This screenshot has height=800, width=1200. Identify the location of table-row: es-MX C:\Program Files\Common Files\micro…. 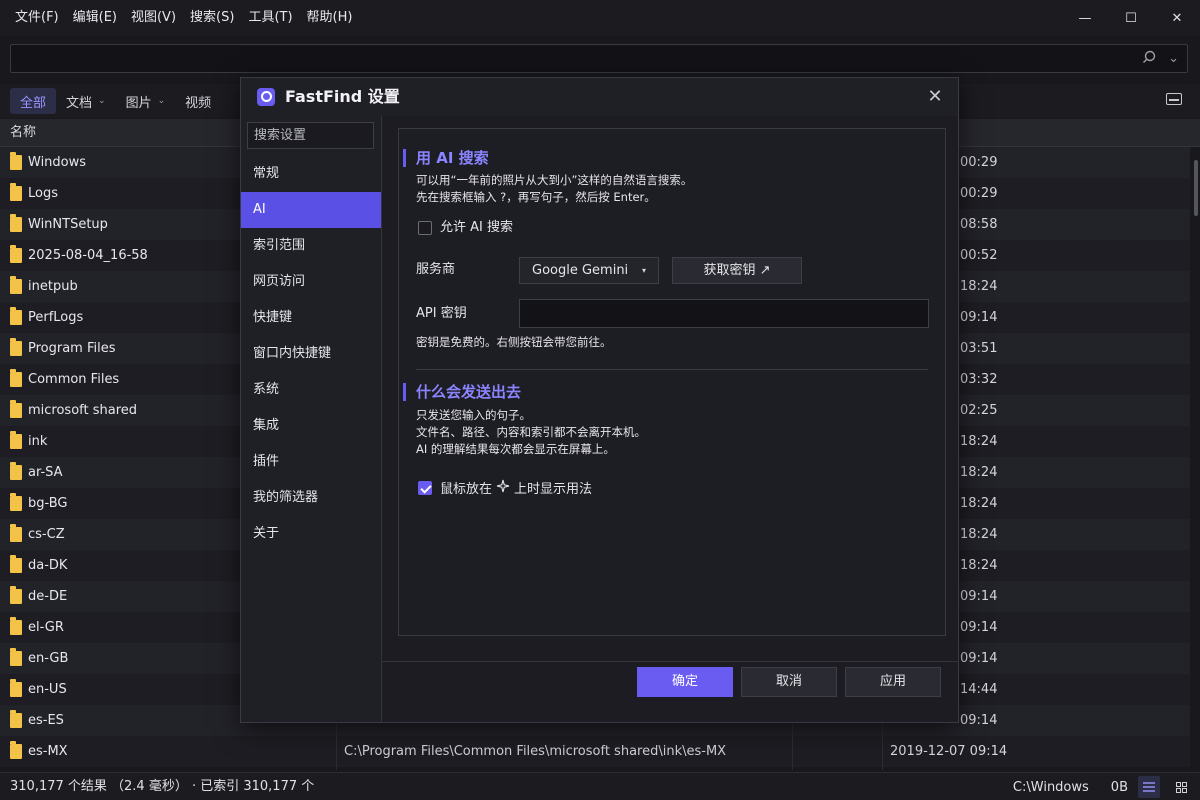
(595, 751).